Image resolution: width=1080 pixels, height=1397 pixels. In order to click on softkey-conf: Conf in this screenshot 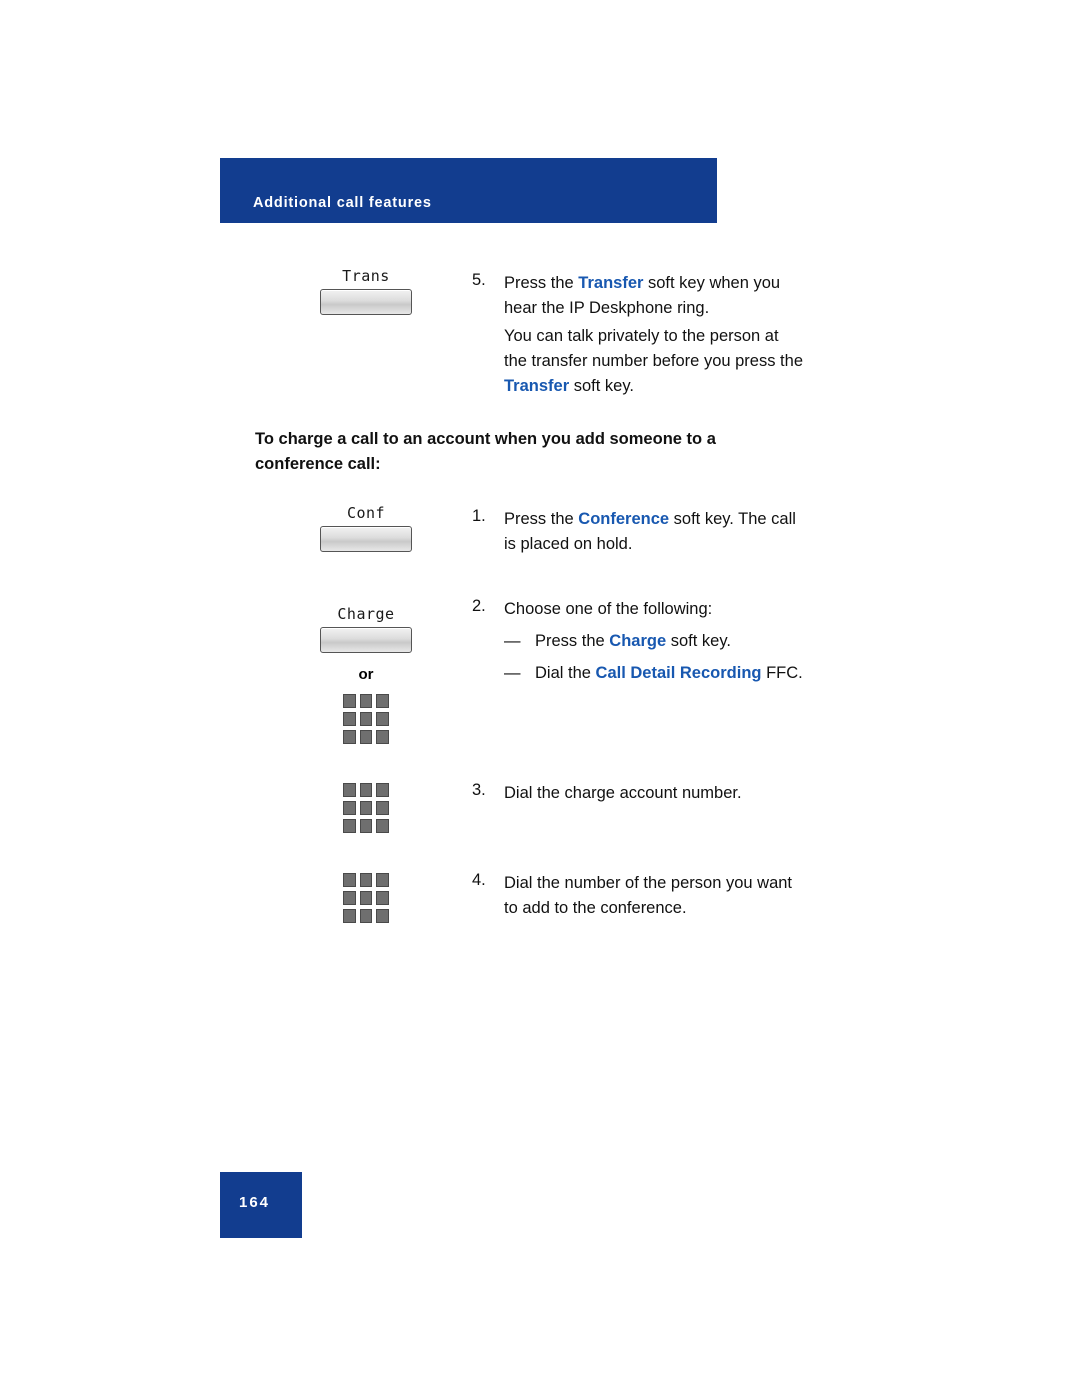, I will do `click(366, 528)`.